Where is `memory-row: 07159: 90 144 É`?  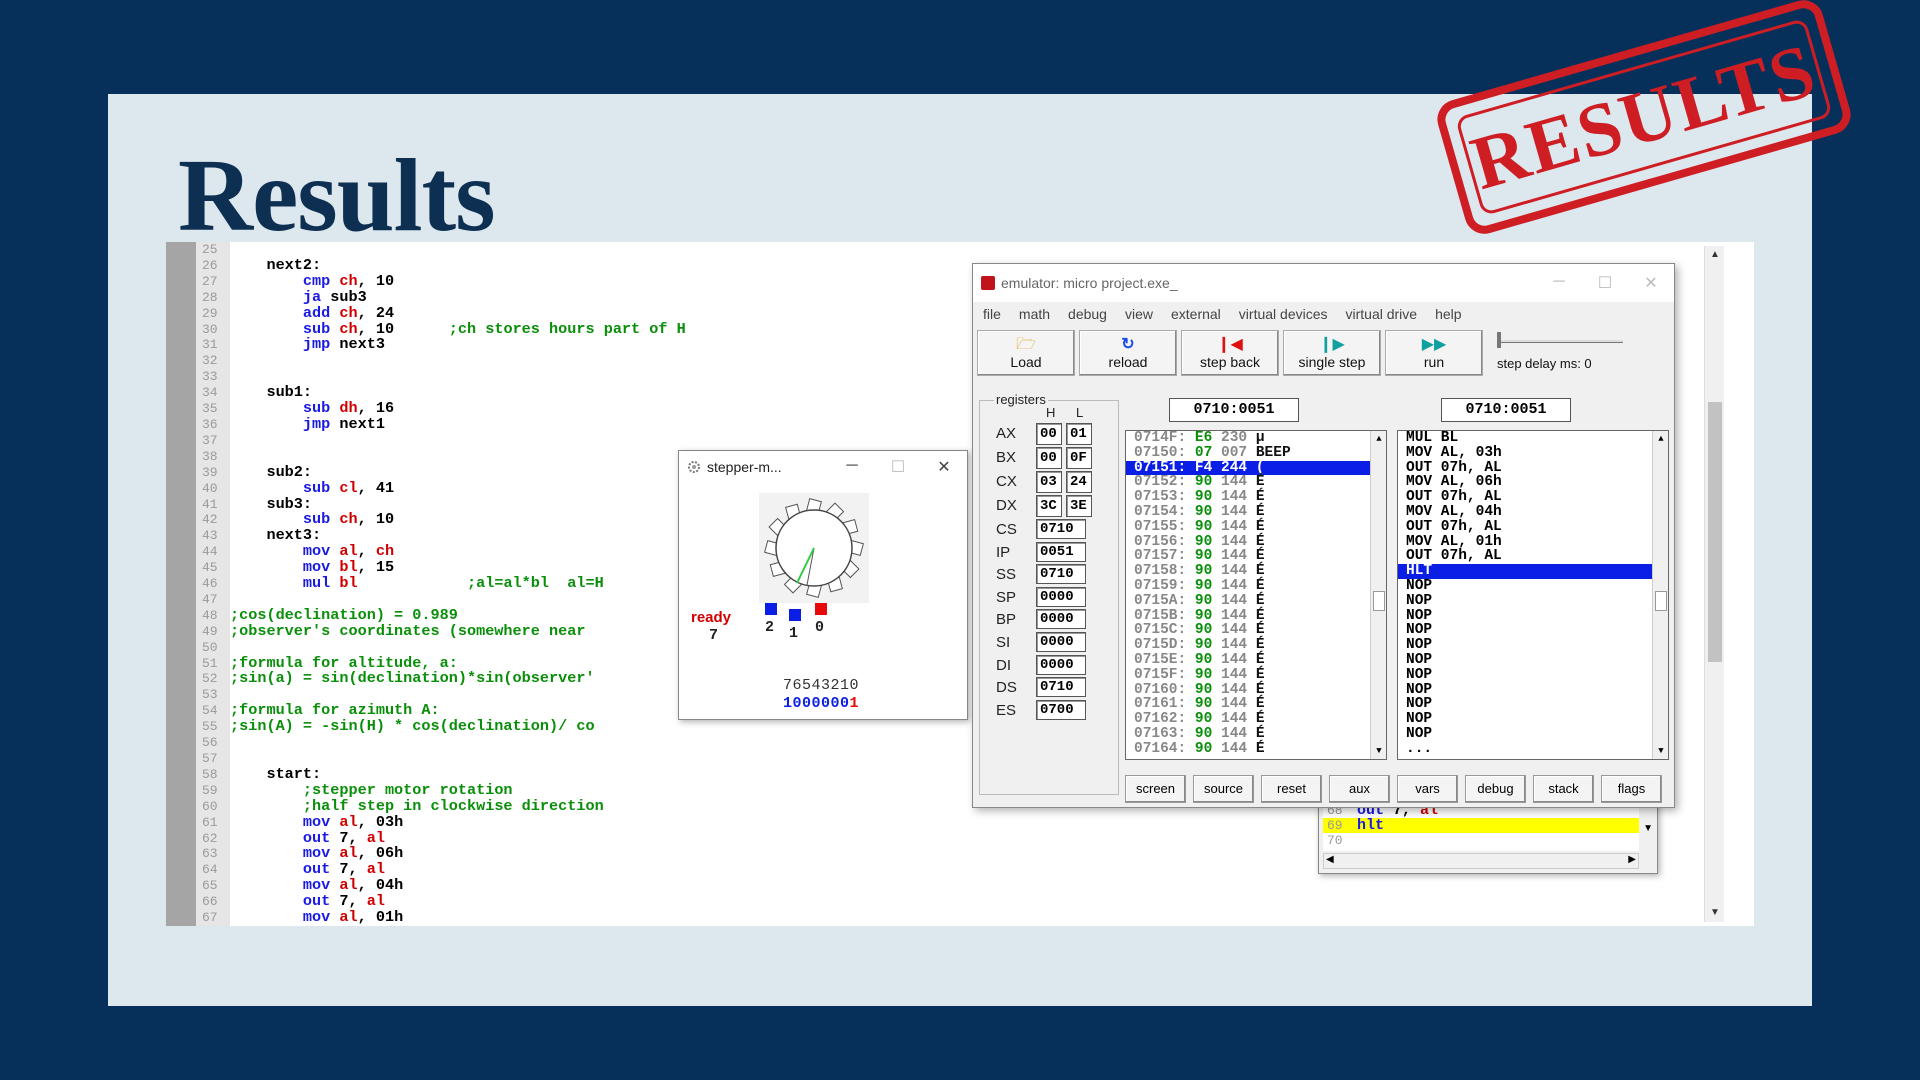 memory-row: 07159: 90 144 É is located at coordinates (1256, 586).